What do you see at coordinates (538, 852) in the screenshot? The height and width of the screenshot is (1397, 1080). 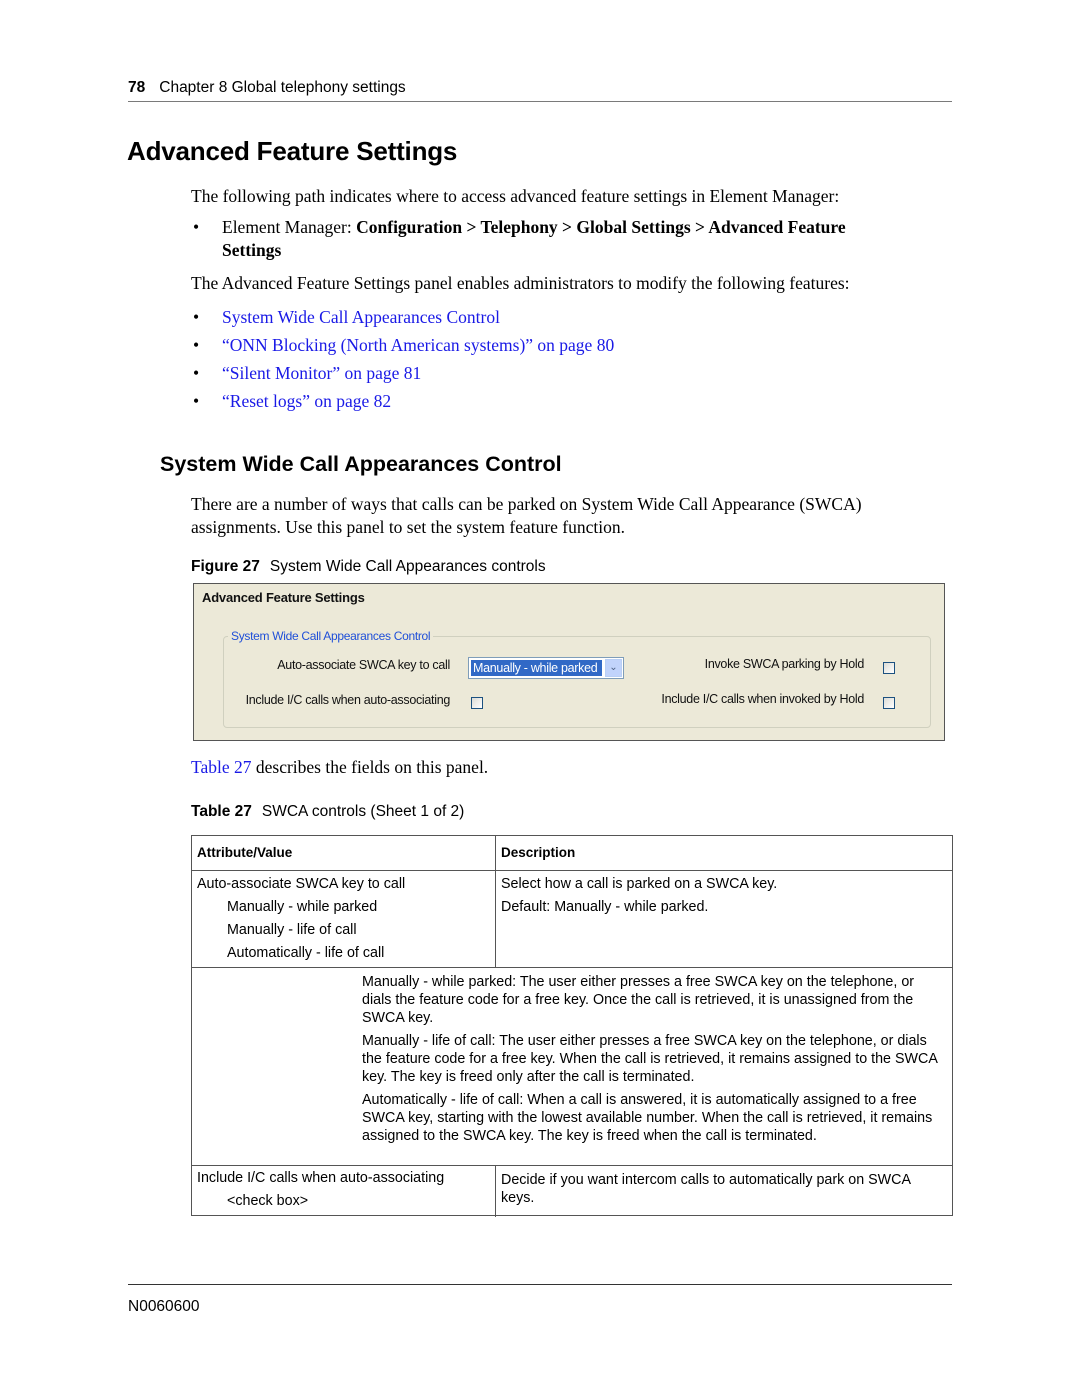 I see `header-description: Description` at bounding box center [538, 852].